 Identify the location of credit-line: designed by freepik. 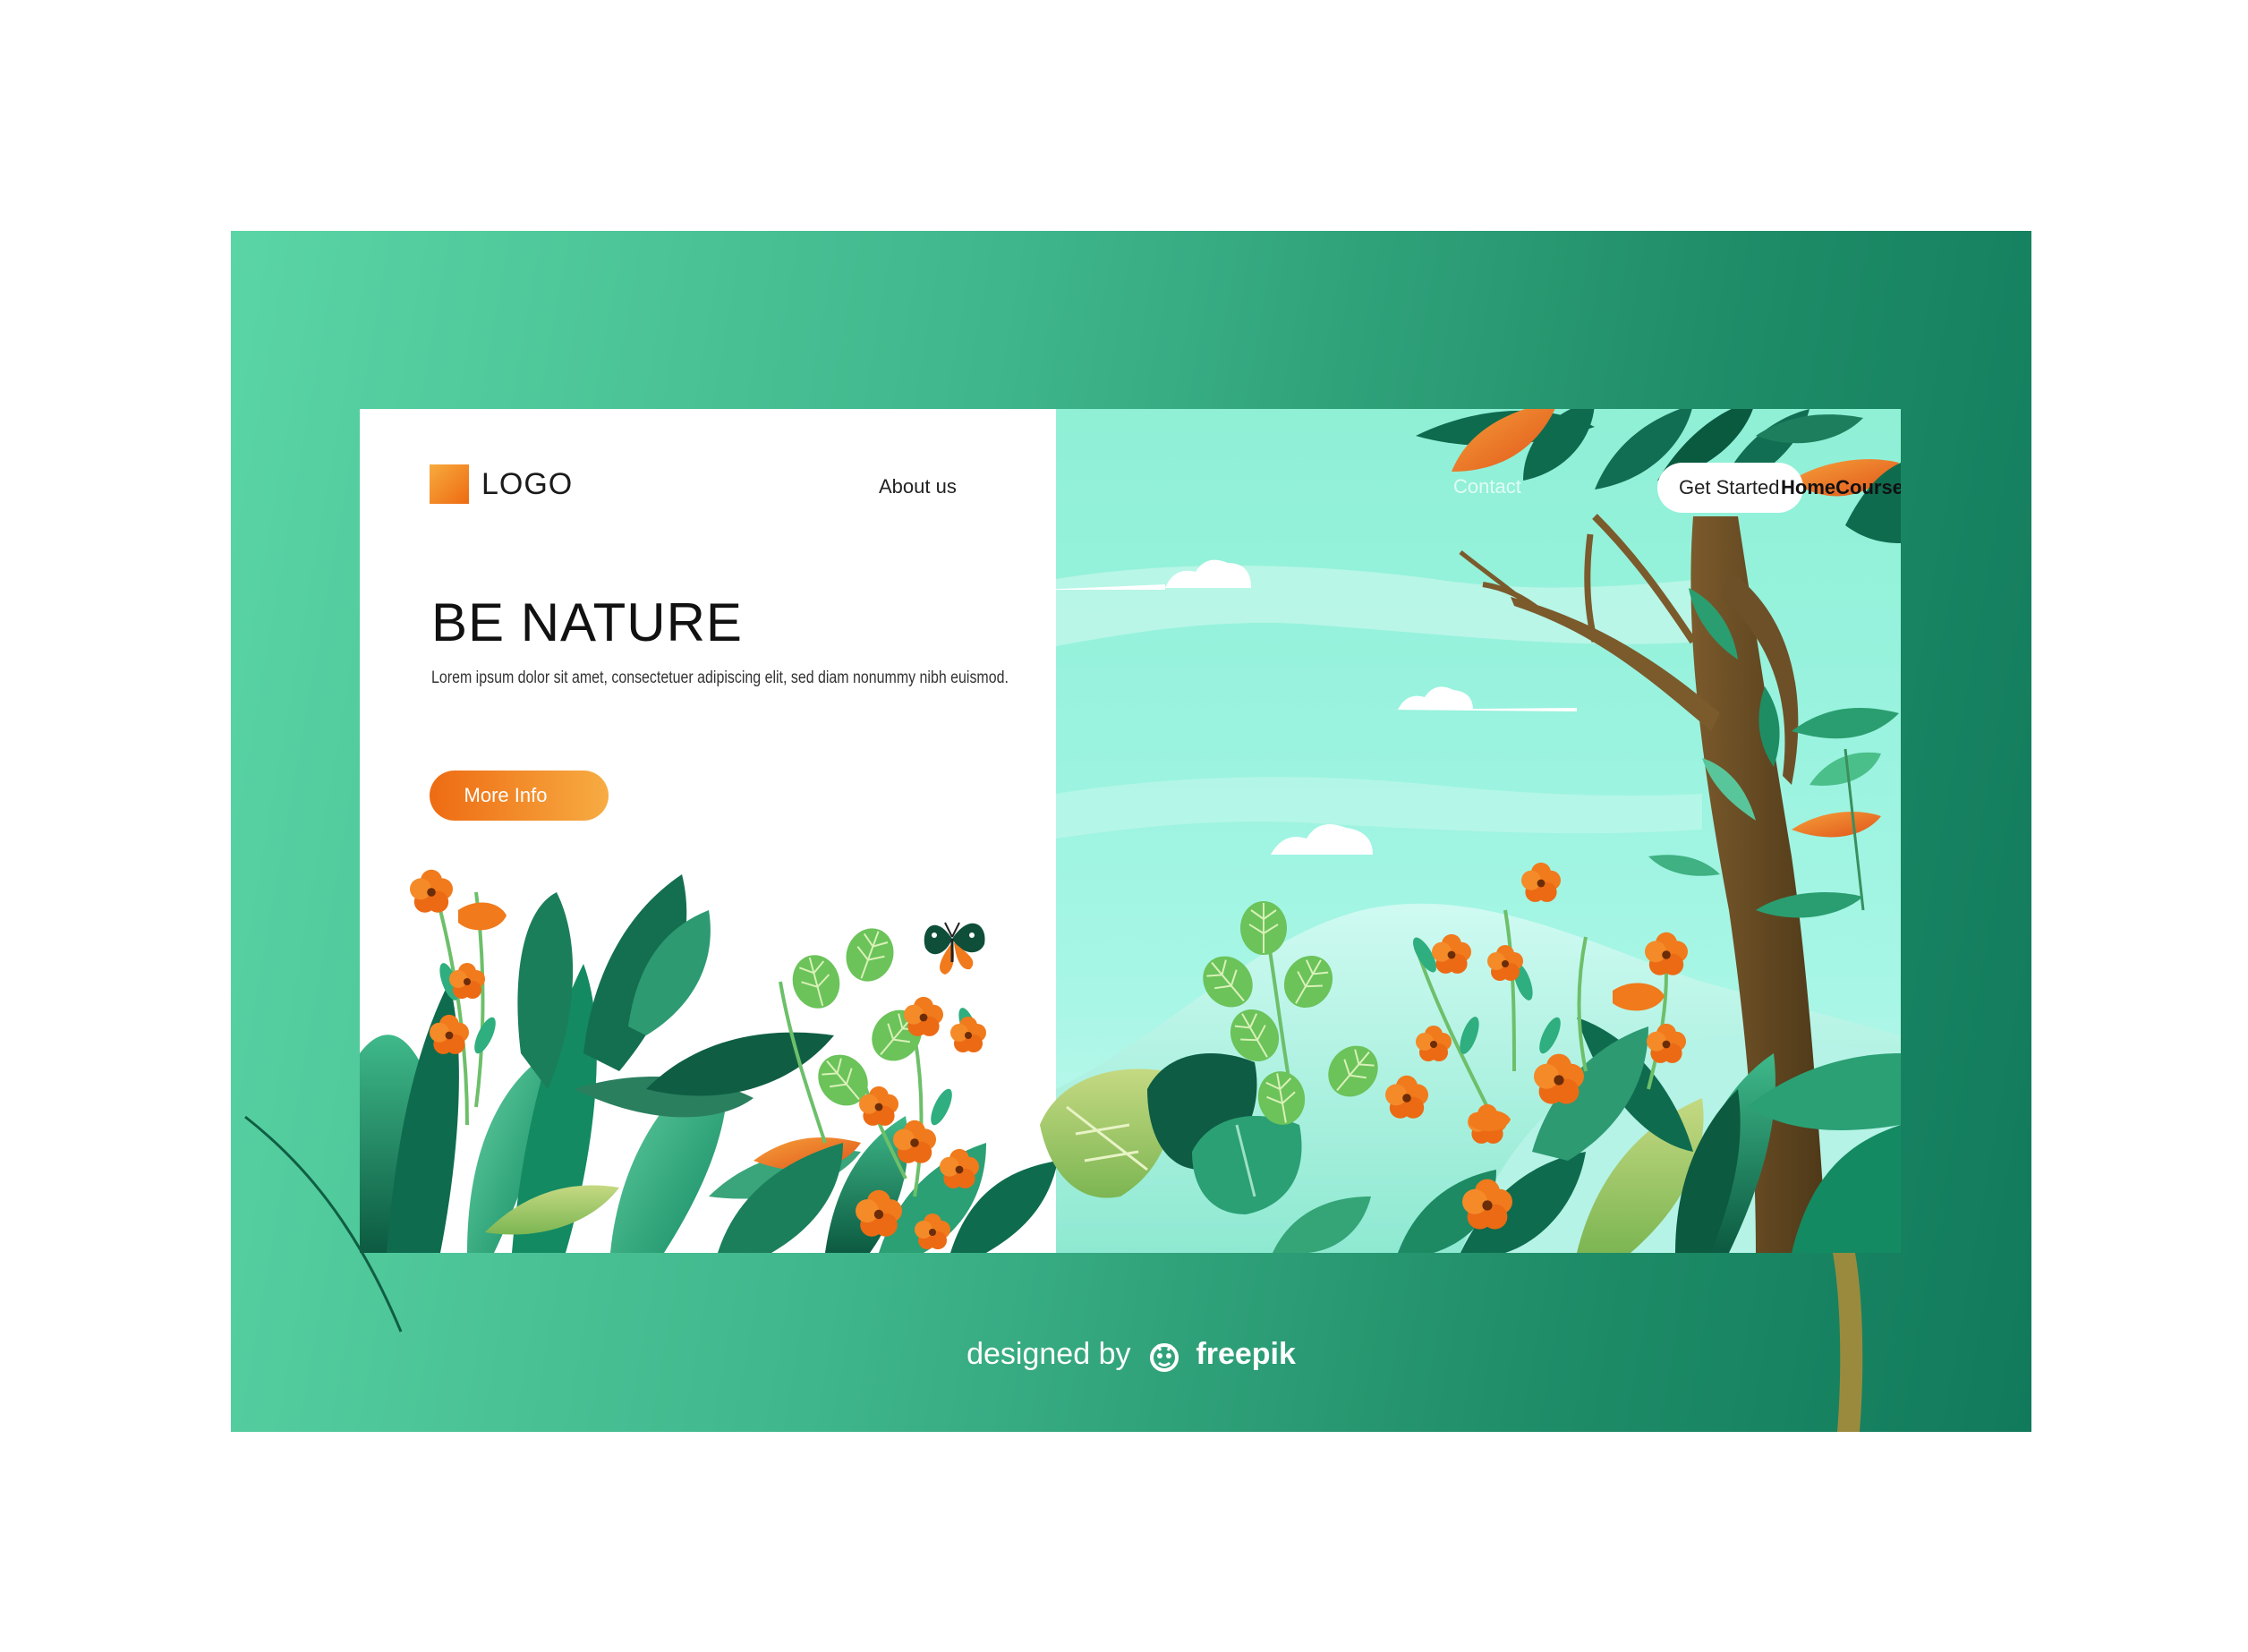
(1131, 1355).